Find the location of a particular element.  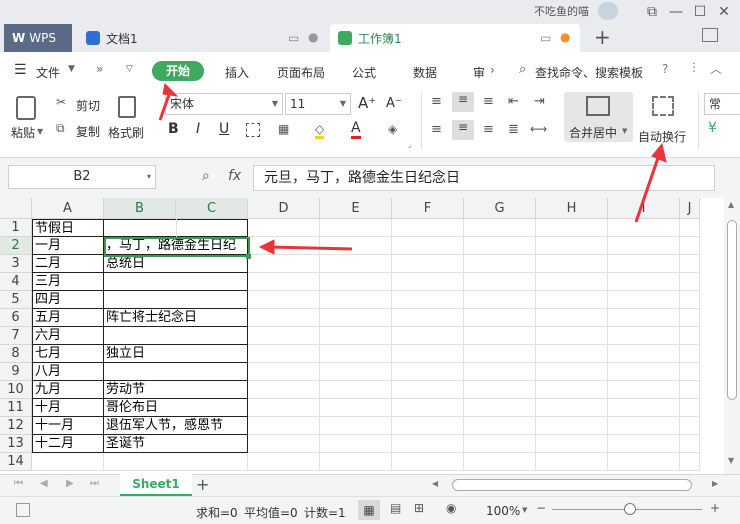

cell-a: 一月 is located at coordinates (68, 246).